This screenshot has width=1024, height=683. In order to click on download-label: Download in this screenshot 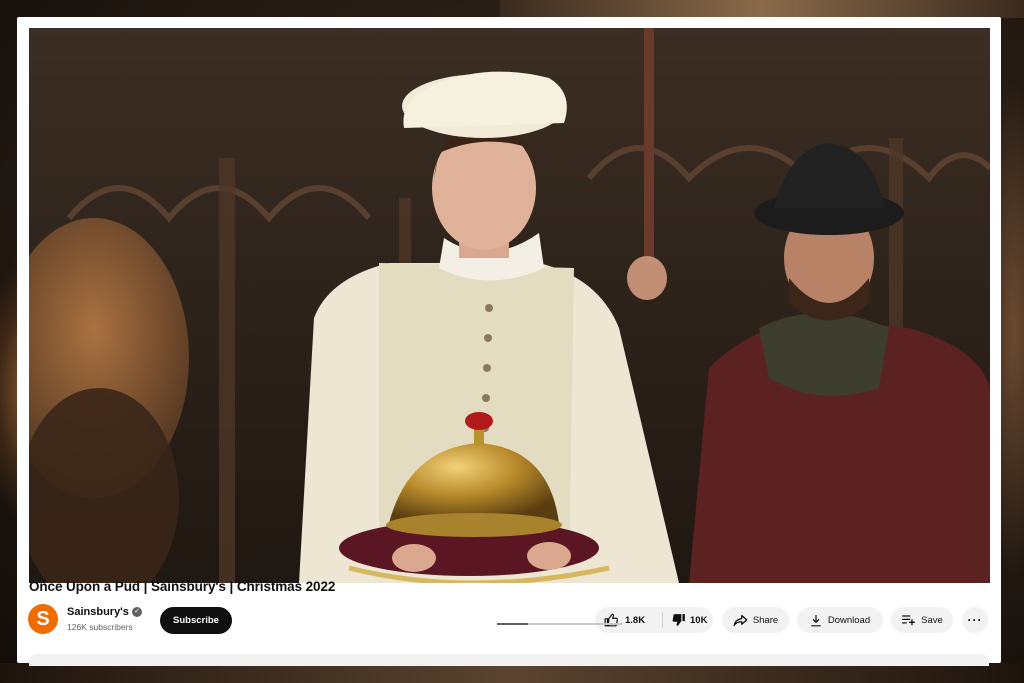, I will do `click(849, 620)`.